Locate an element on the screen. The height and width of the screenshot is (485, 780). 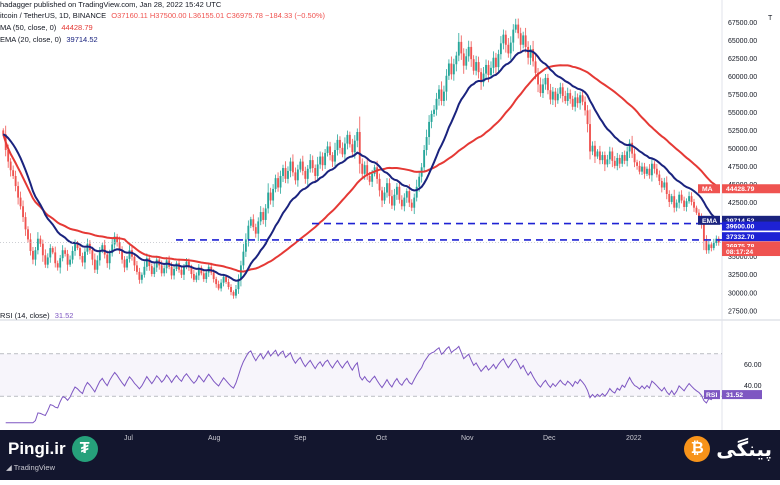
rsi-legend: RSI (14, close) 31.52 is located at coordinates (38, 315).